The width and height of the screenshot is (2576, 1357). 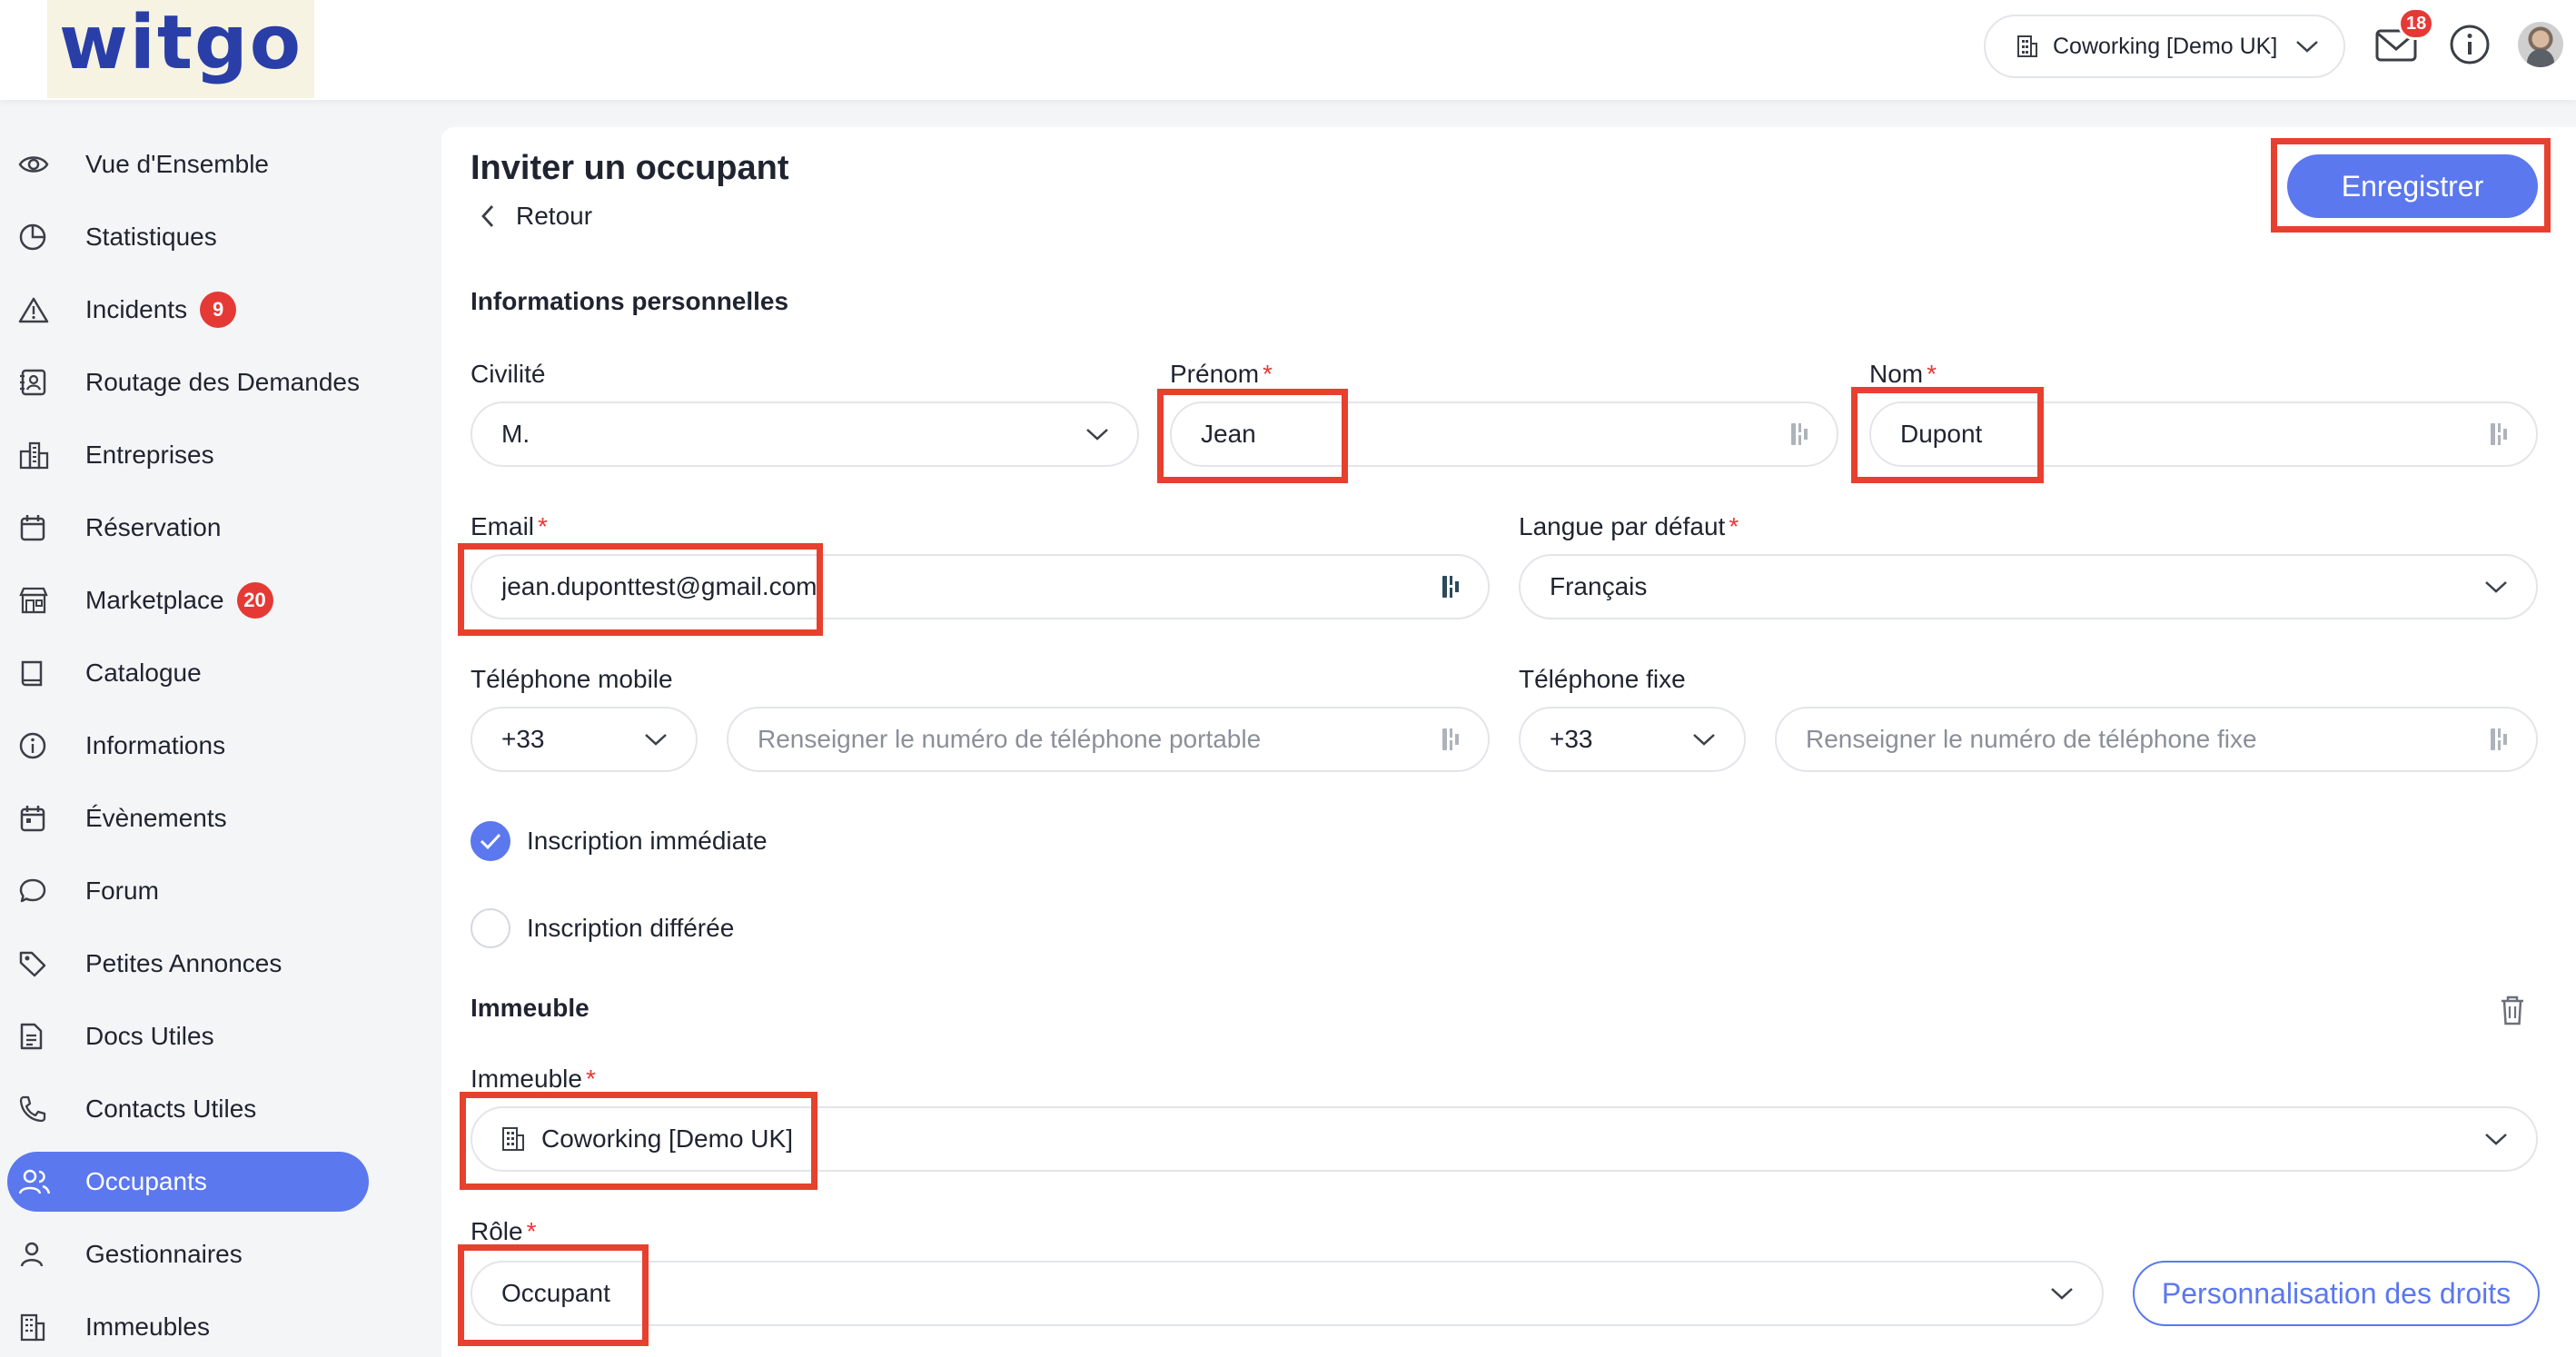 What do you see at coordinates (2028, 586) in the screenshot?
I see `language-select: Français` at bounding box center [2028, 586].